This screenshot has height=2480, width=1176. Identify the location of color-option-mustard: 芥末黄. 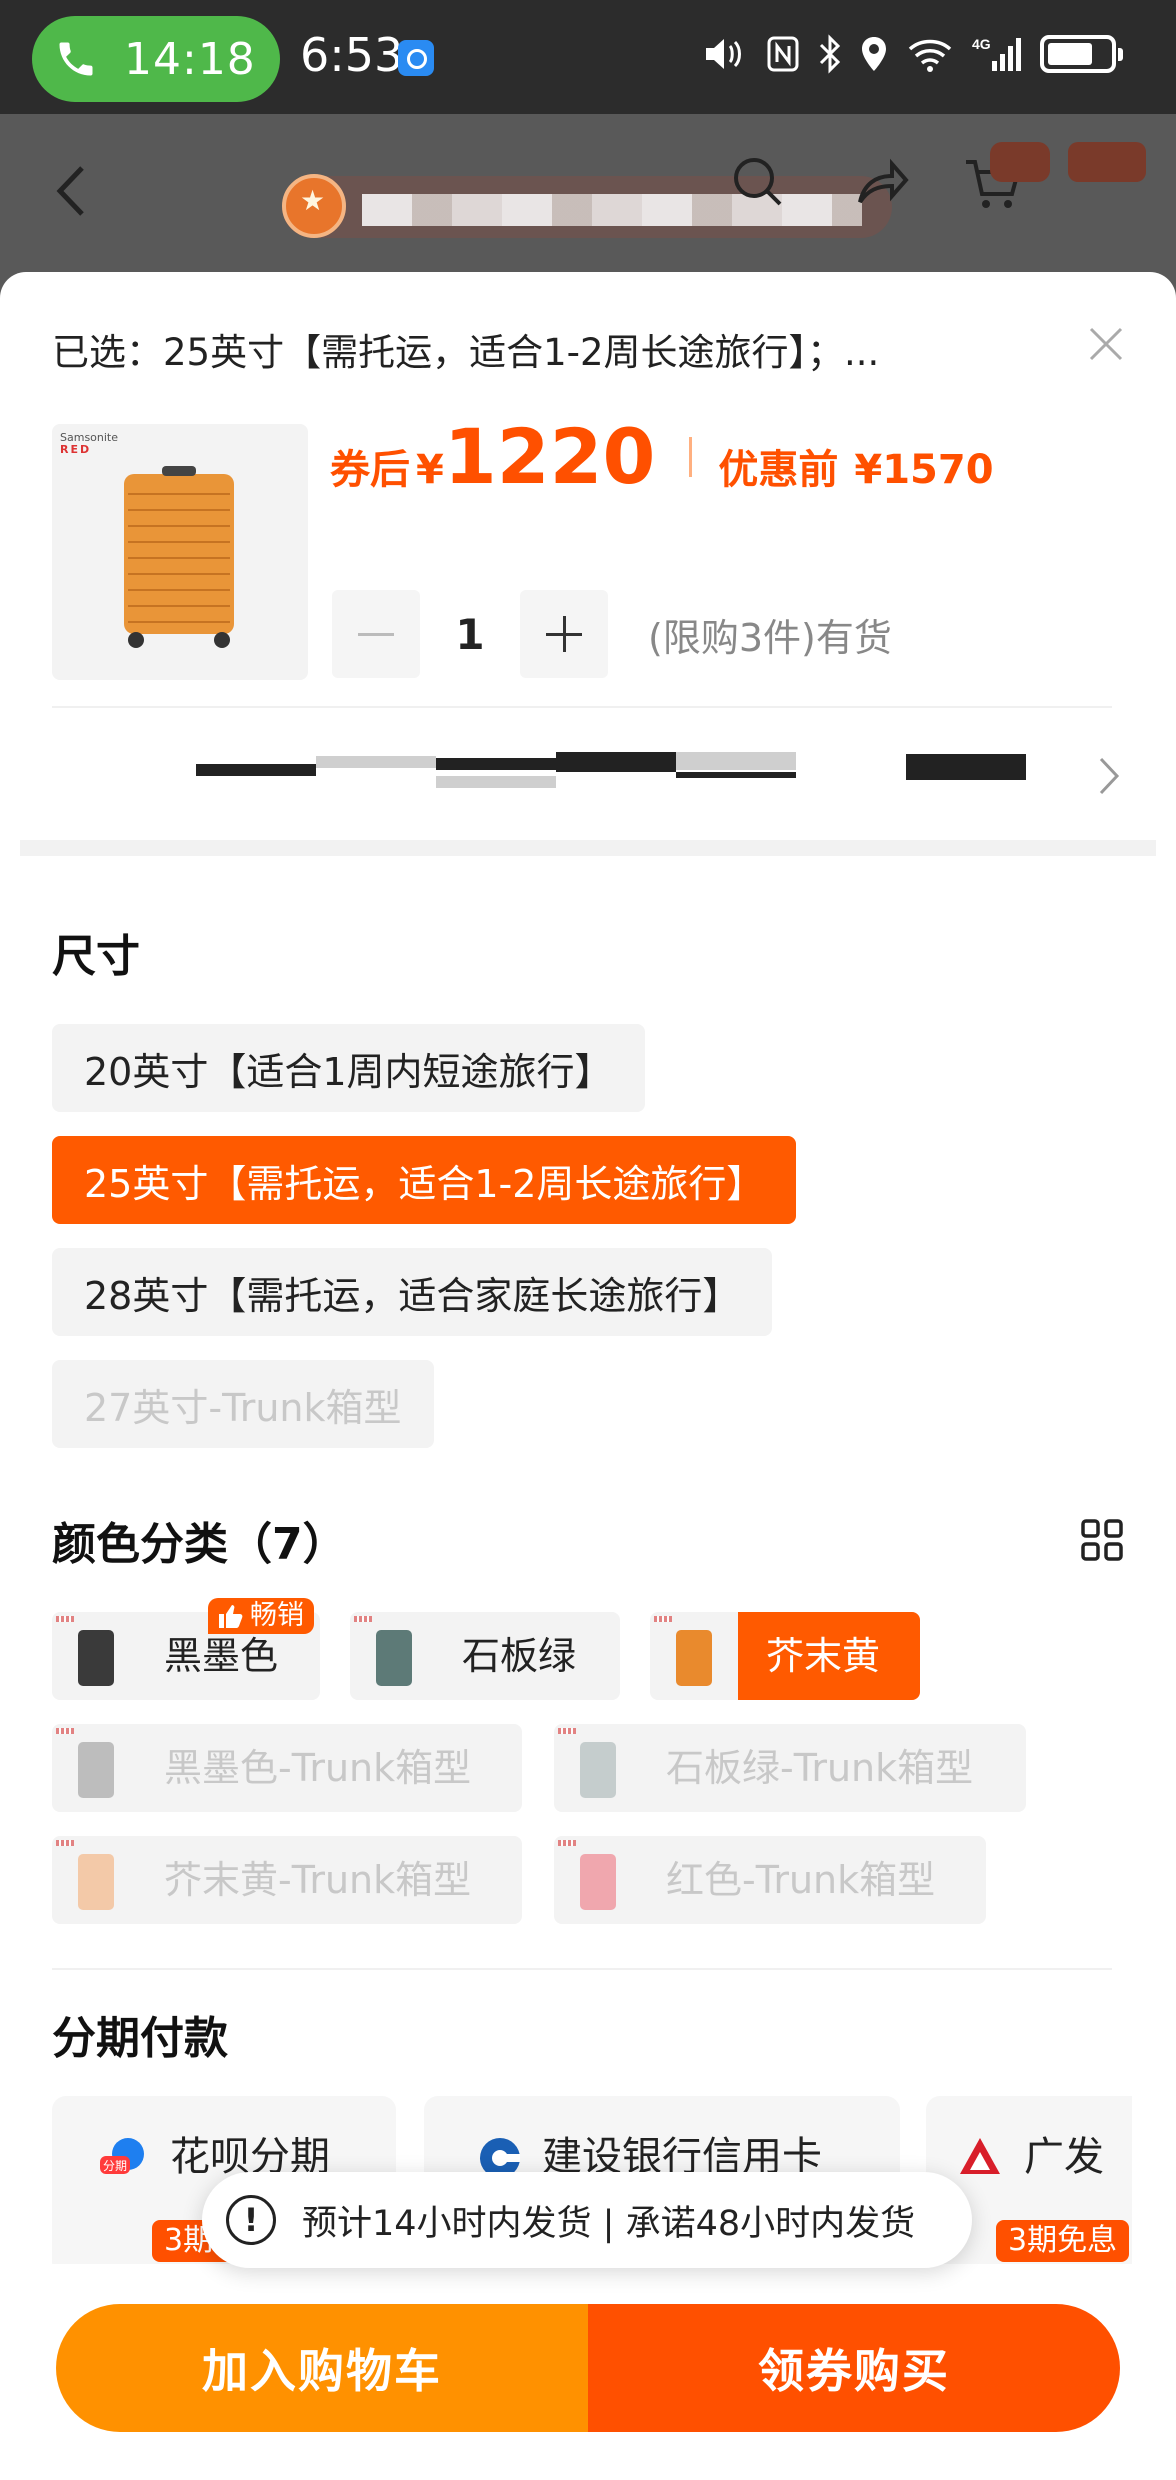
(785, 1656).